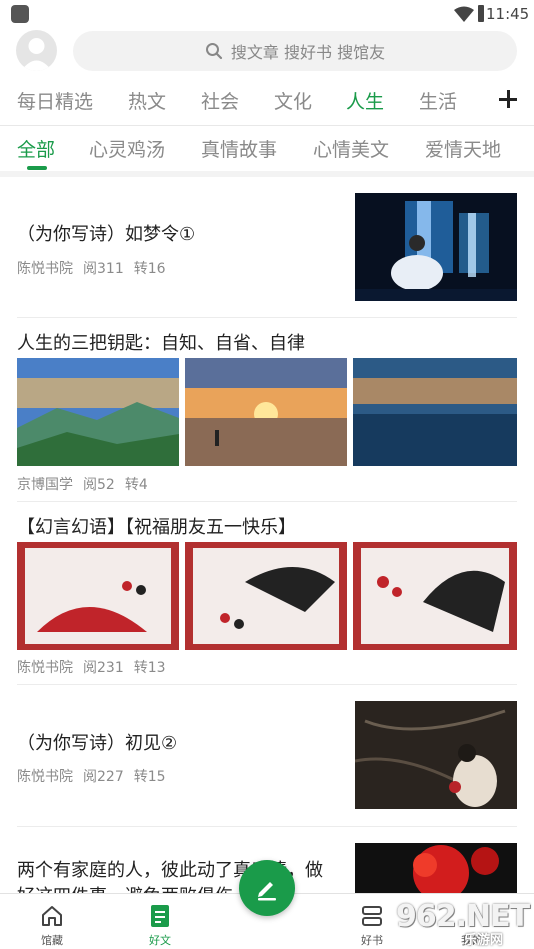  What do you see at coordinates (36, 54) in the screenshot?
I see `user-avatar-icon` at bounding box center [36, 54].